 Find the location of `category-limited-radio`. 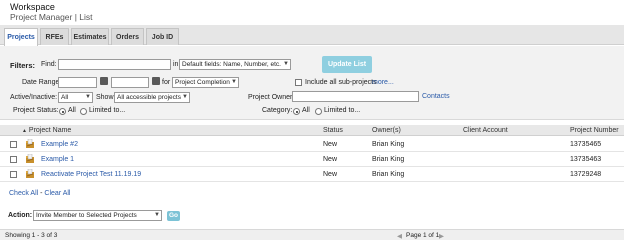

category-limited-radio is located at coordinates (318, 111).